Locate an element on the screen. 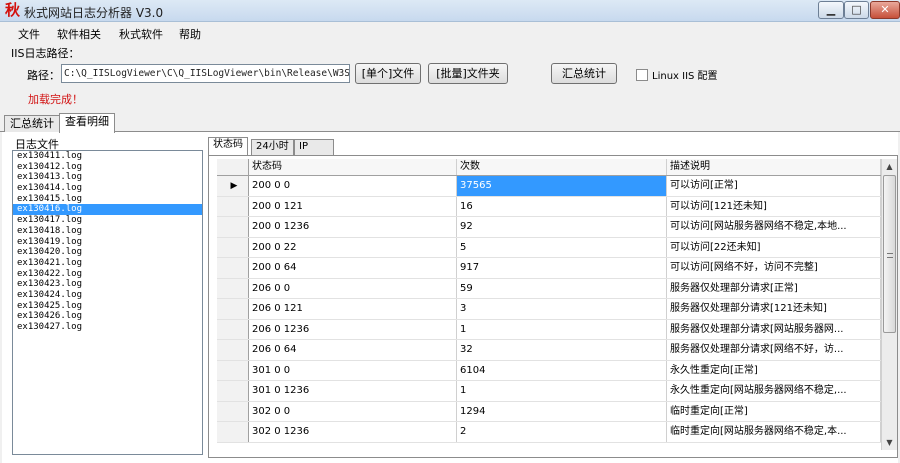 Image resolution: width=900 pixels, height=463 pixels. table-row: 206 0 121 3 服务器仅处理部分请求[121还未知] is located at coordinates (549, 309).